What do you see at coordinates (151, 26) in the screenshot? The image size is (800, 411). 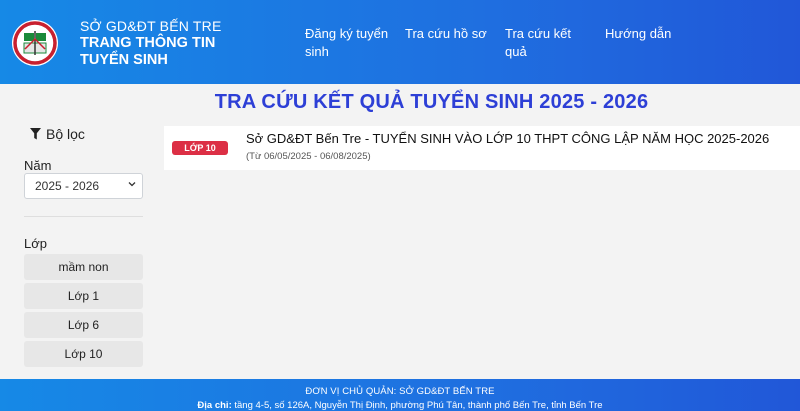 I see `brand-line1: SỞ GD&ĐT BẾN TRE` at bounding box center [151, 26].